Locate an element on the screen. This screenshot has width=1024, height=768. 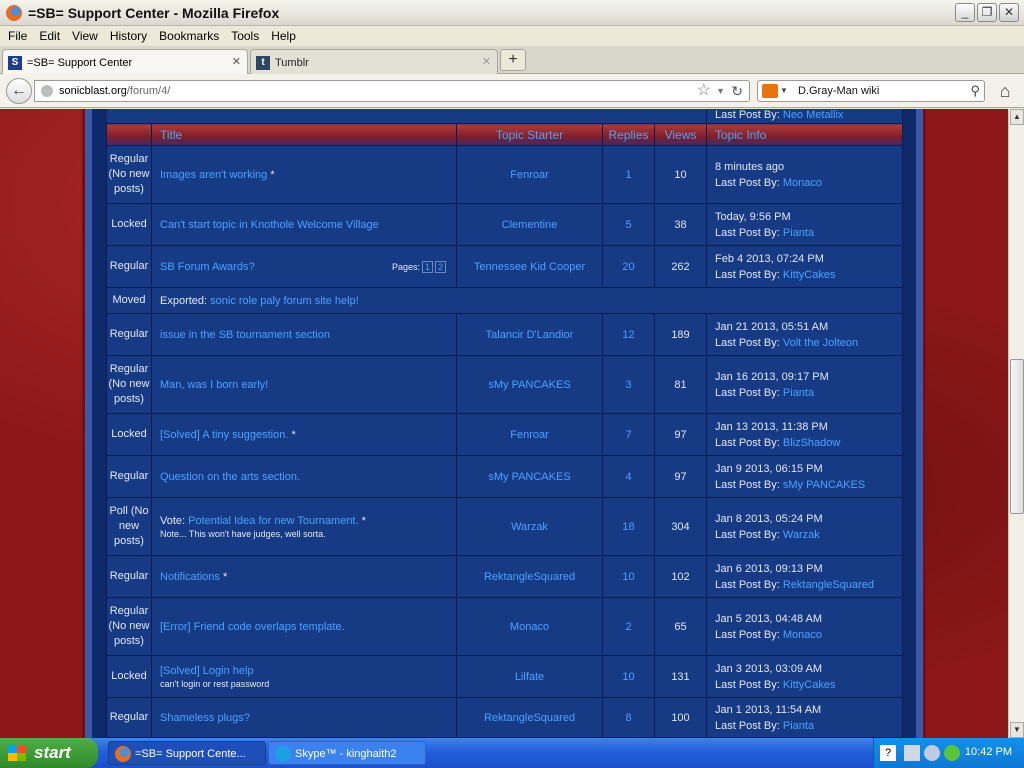
replies-link: 5 is located at coordinates (628, 225).